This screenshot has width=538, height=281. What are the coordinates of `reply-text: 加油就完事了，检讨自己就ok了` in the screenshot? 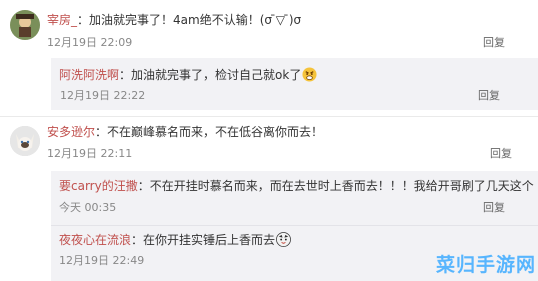 It's located at (216, 75).